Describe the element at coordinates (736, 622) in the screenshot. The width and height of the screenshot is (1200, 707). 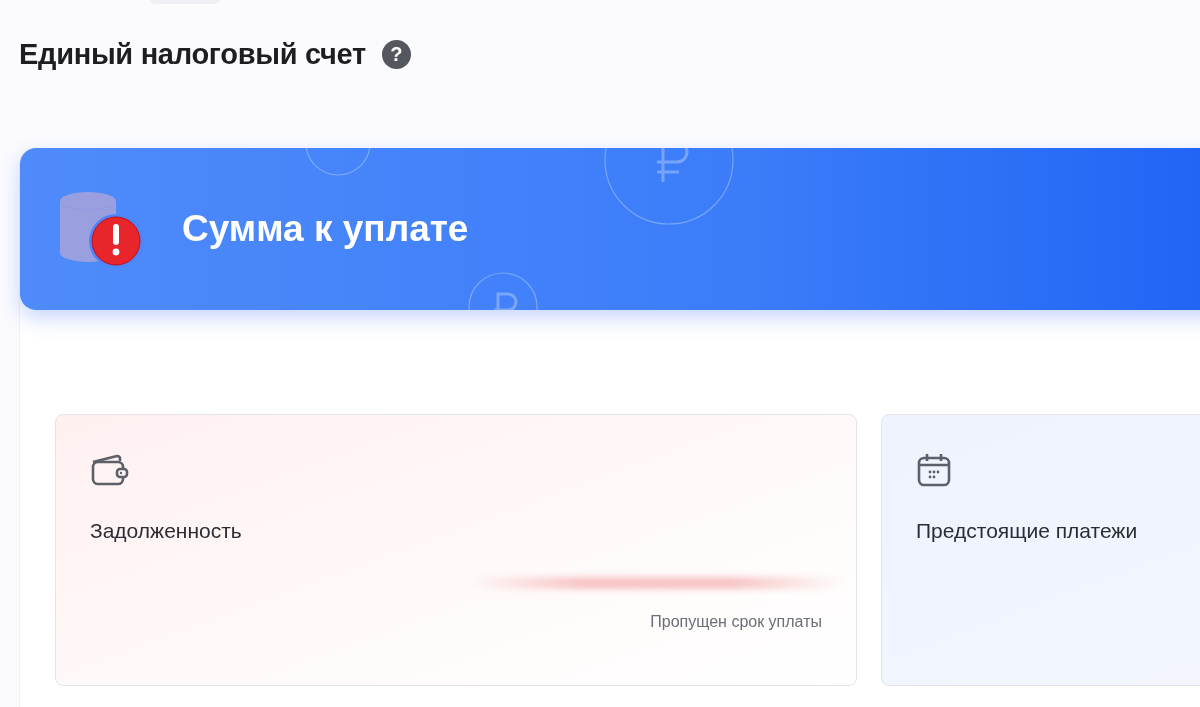
I see `overdue-note: Пропущен срок уплаты` at that location.